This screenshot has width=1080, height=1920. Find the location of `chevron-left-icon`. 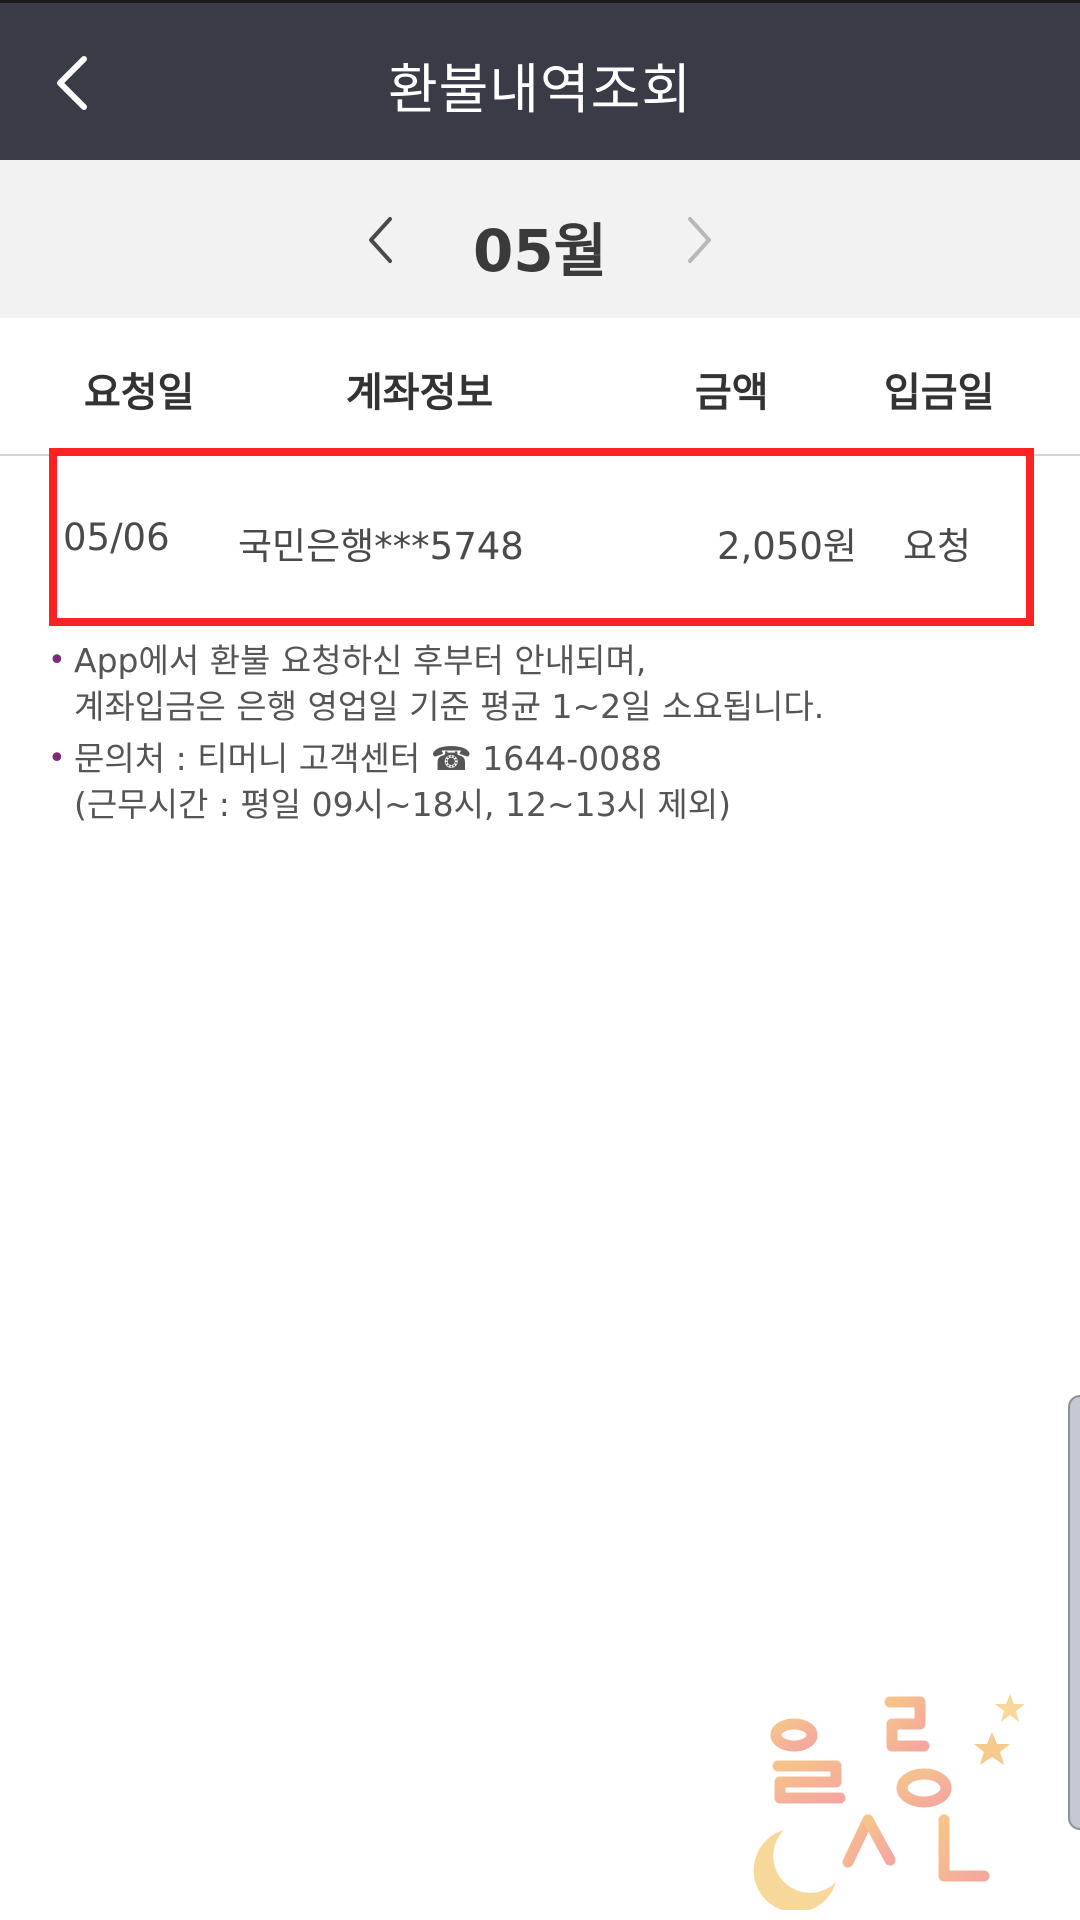

chevron-left-icon is located at coordinates (380, 240).